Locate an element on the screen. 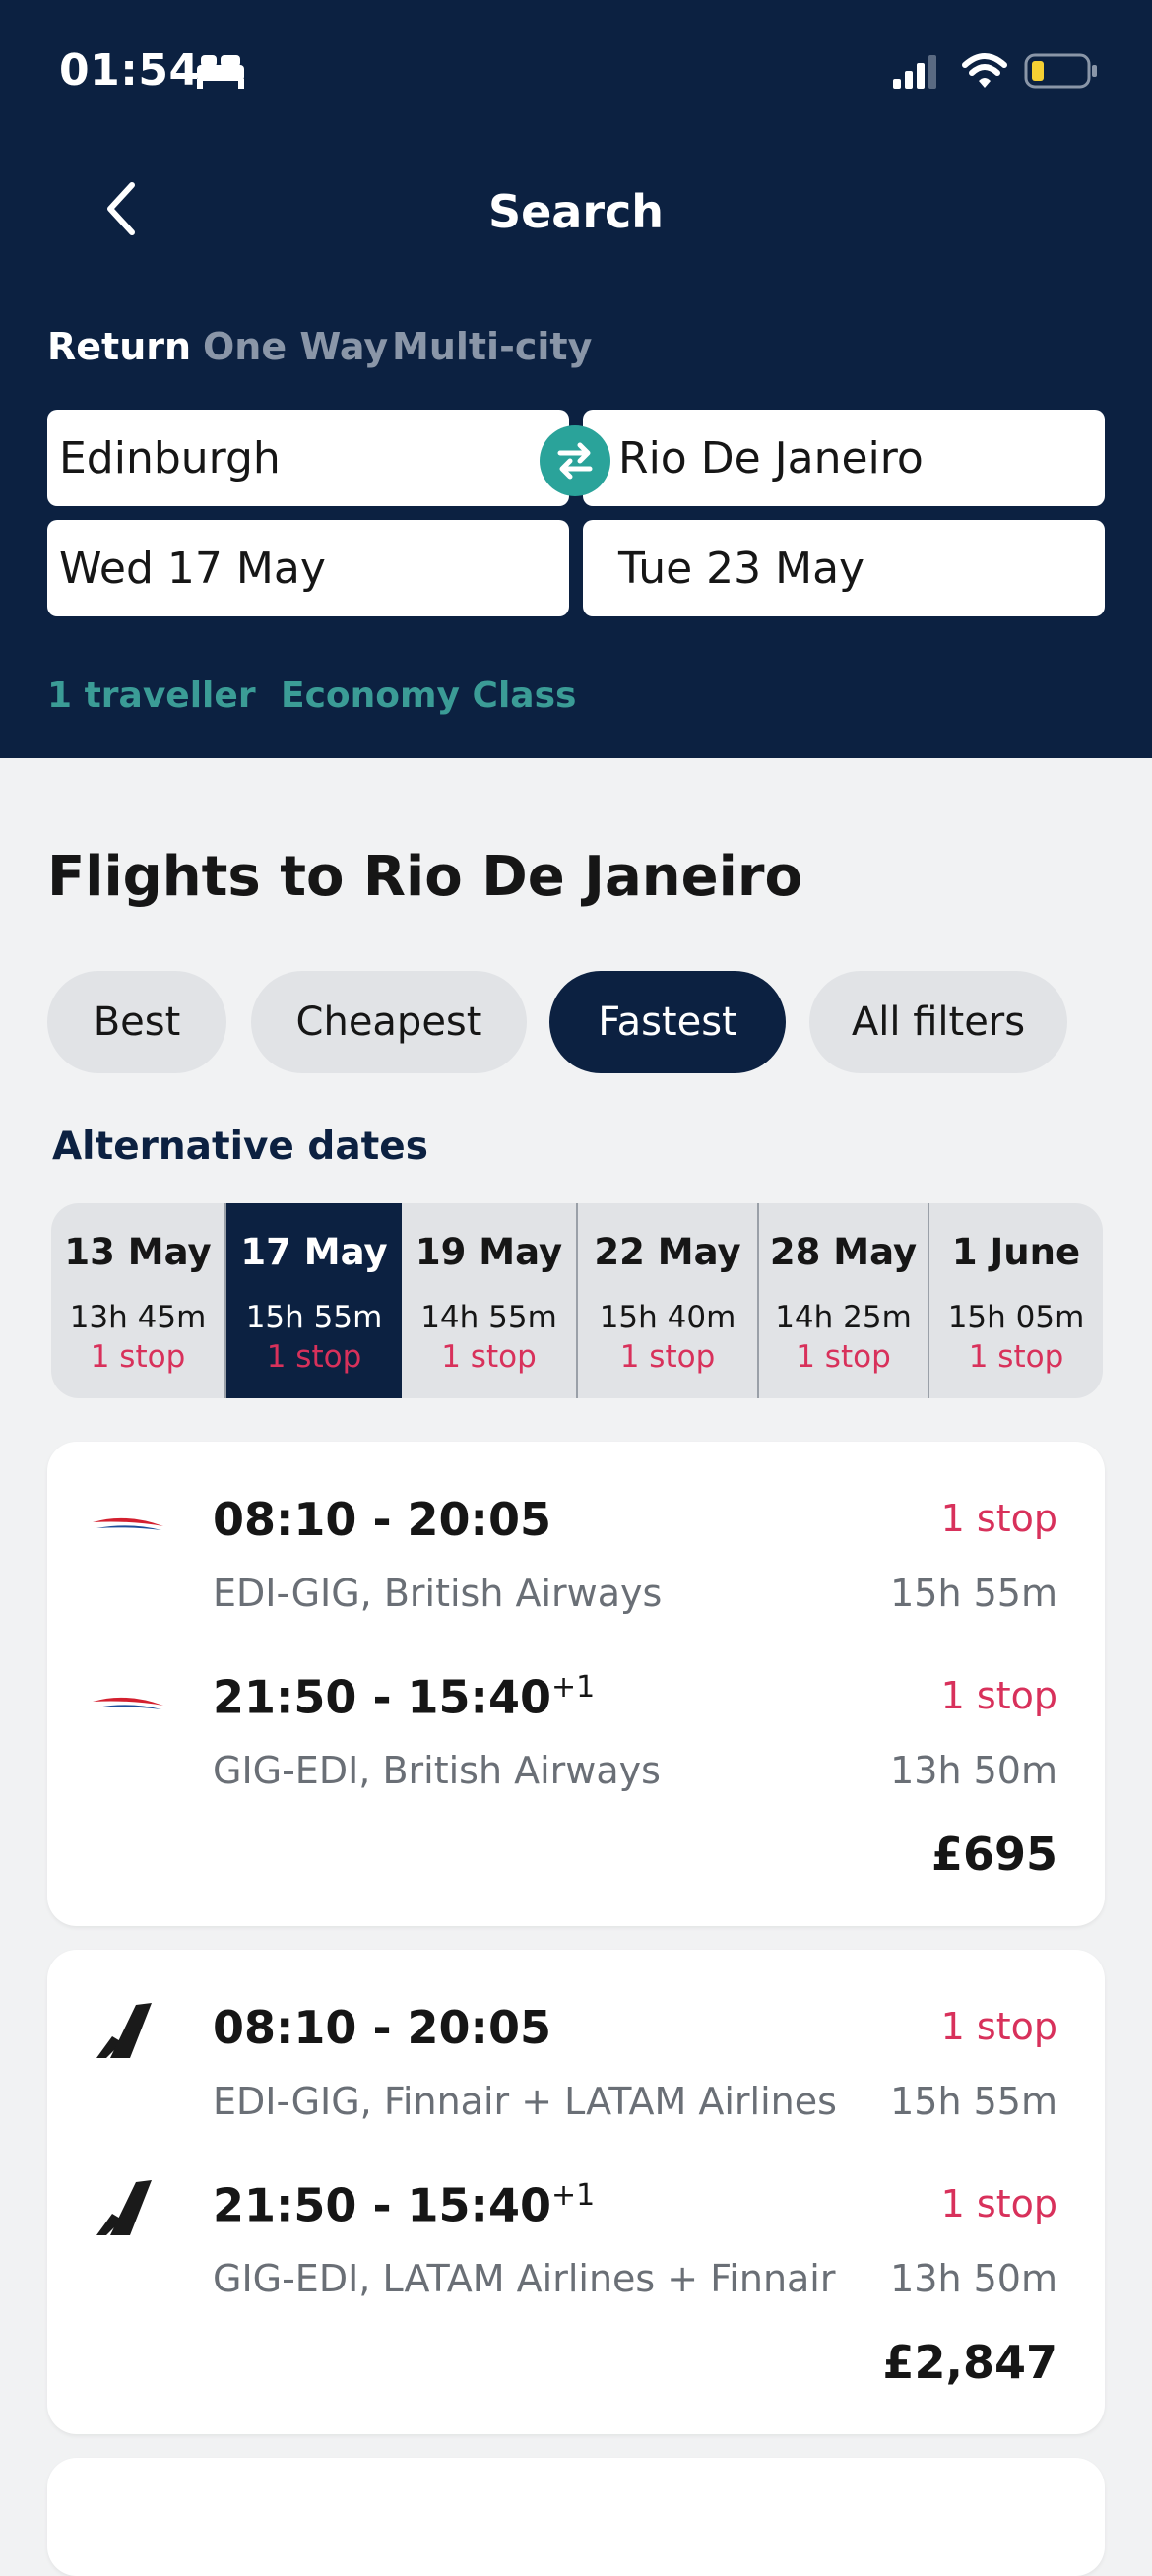  sort-best-chip: Best is located at coordinates (136, 1022).